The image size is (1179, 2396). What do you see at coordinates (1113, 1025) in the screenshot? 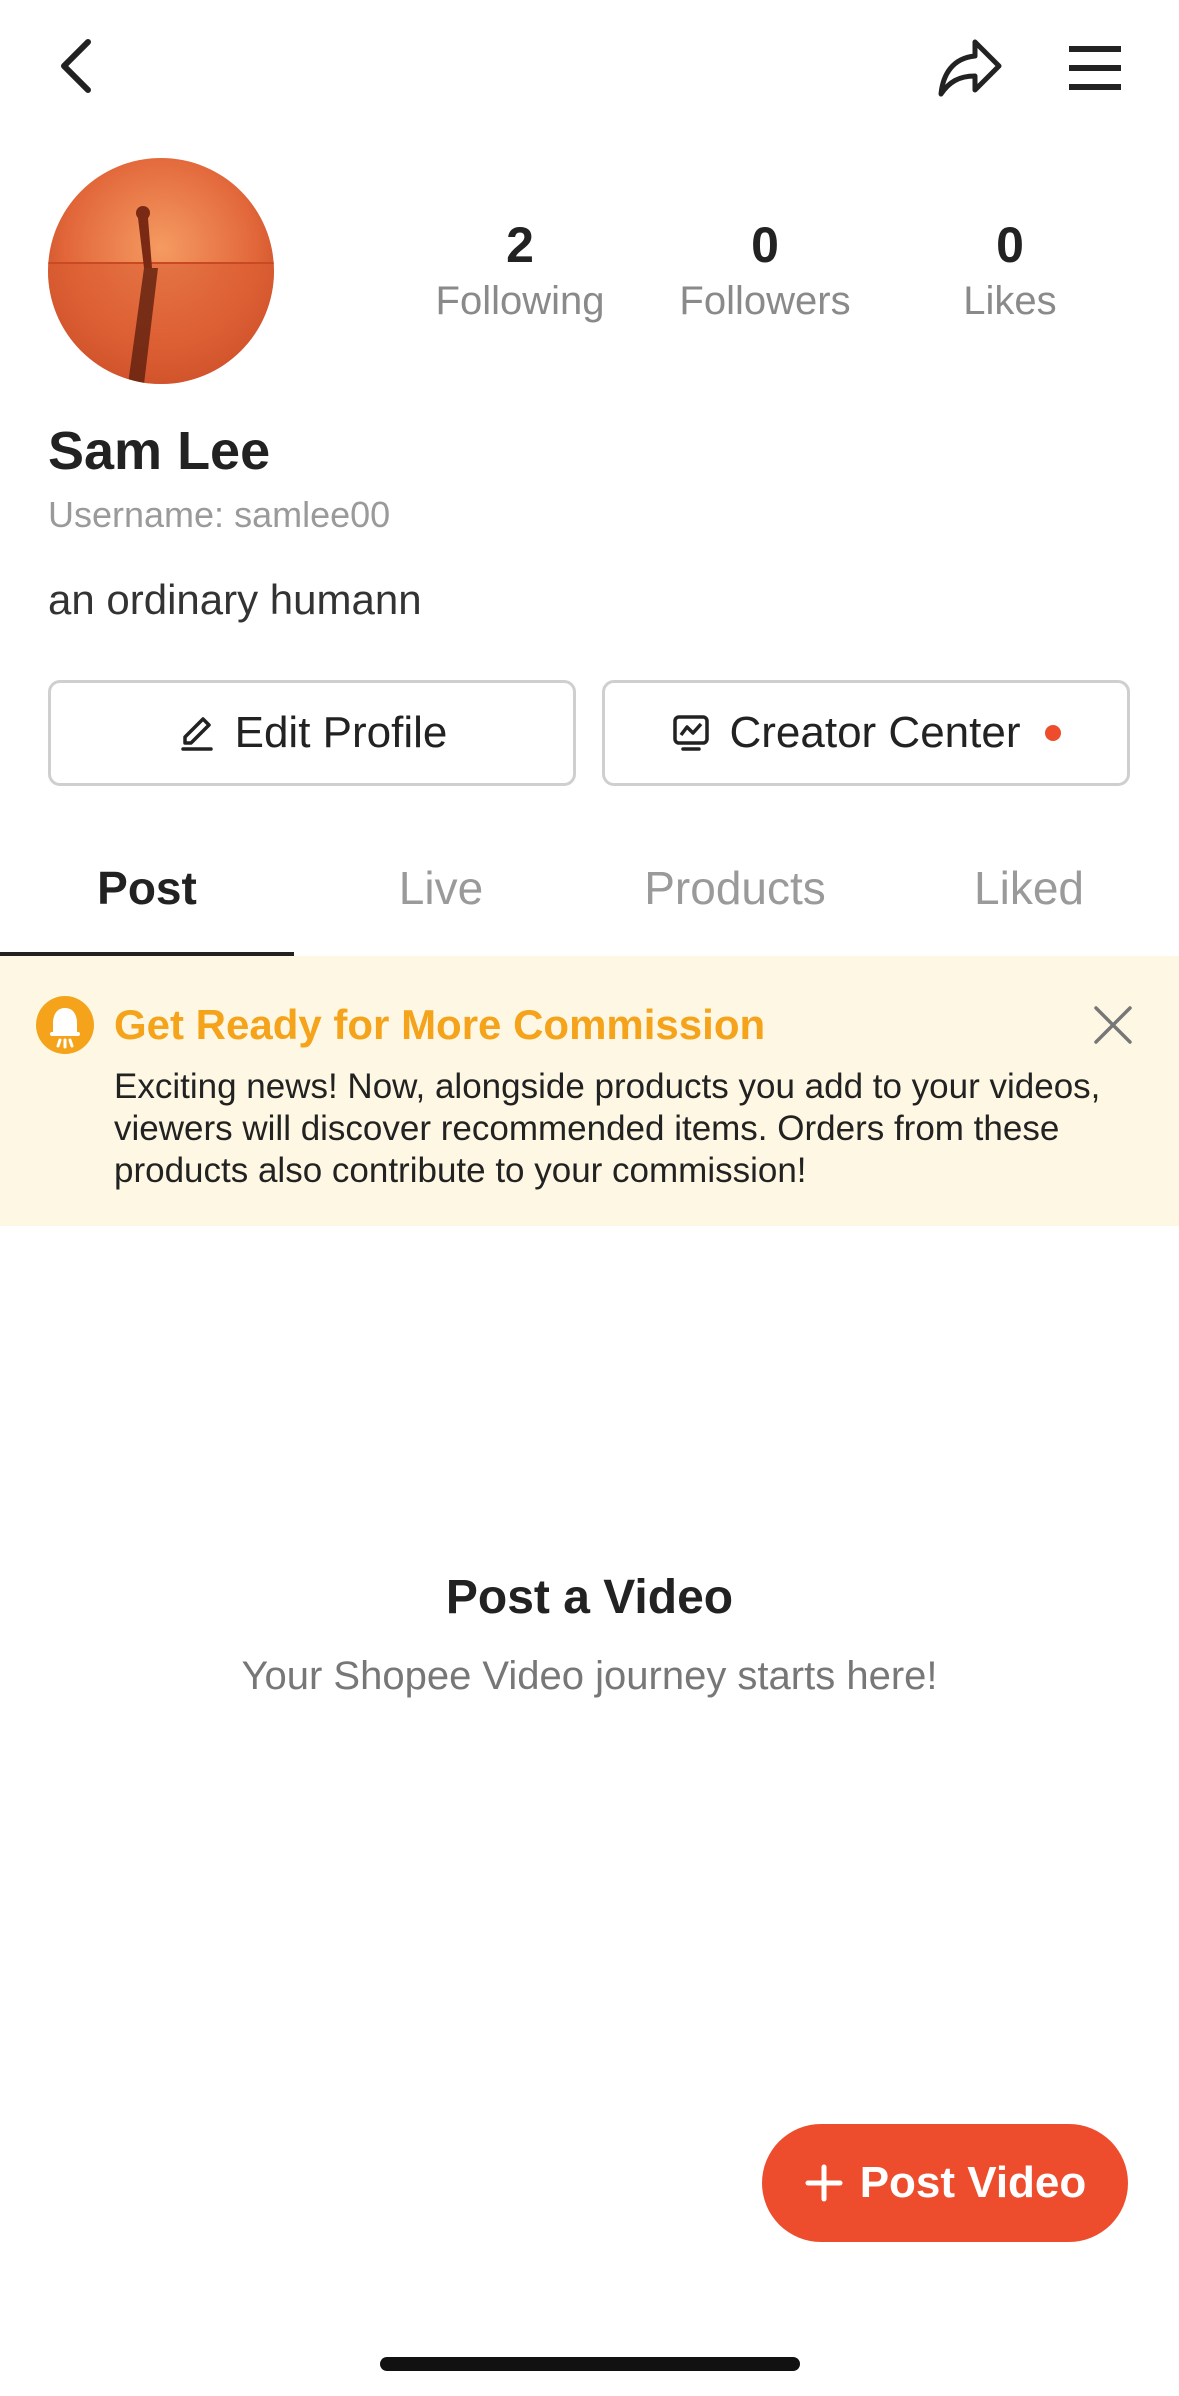
I see `close-icon` at bounding box center [1113, 1025].